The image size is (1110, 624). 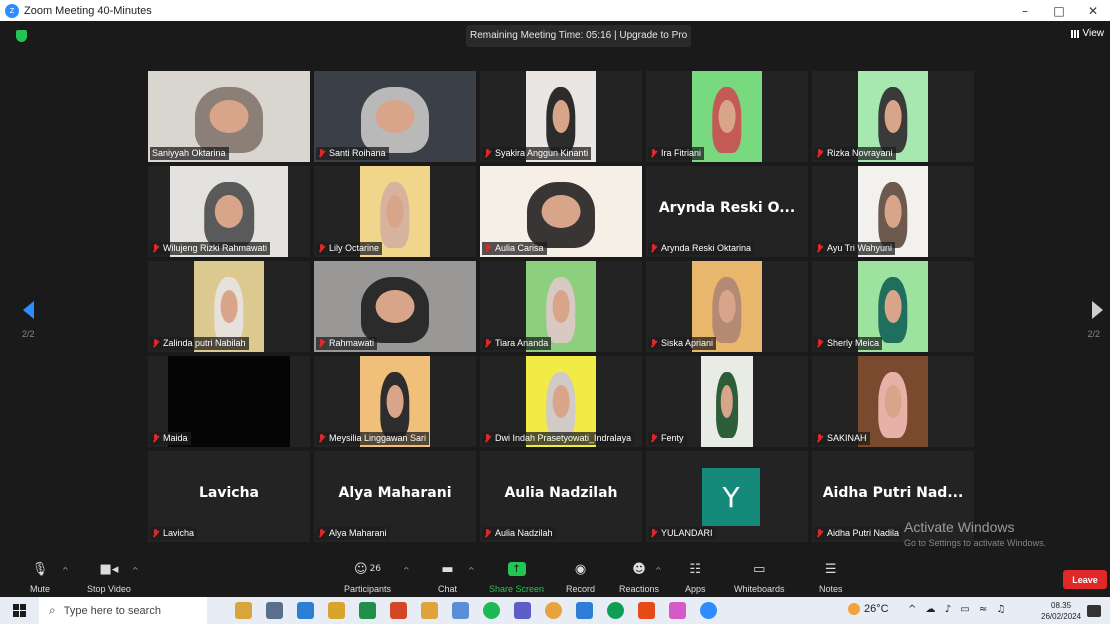 I want to click on participant-tile: Alya Maharani Alya Maharani, so click(x=395, y=496).